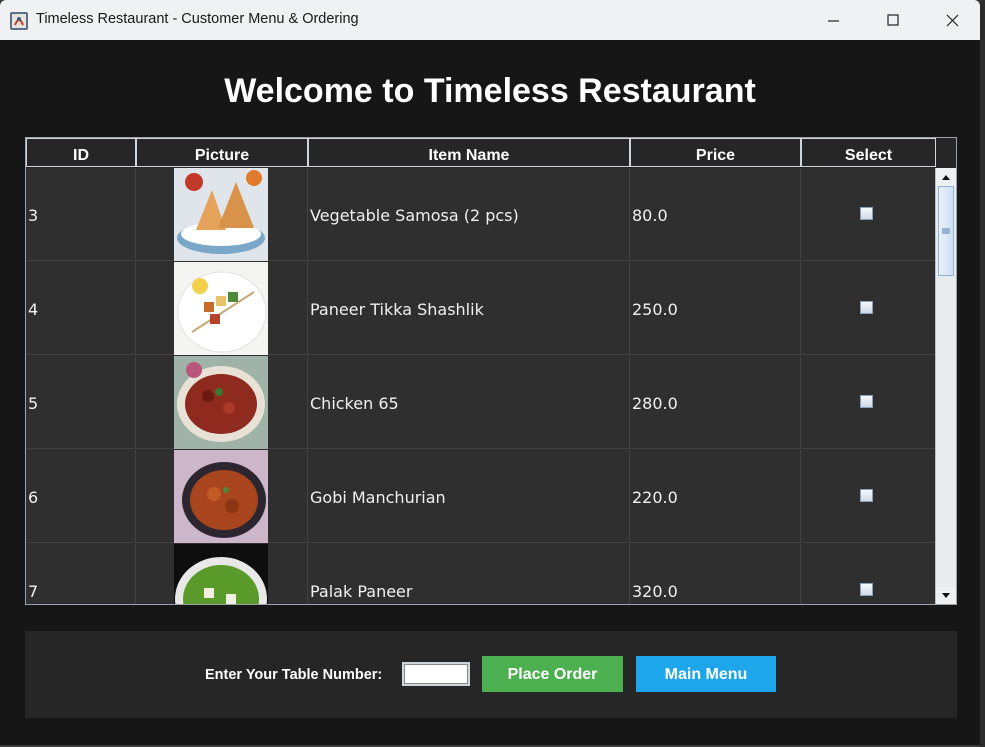 Image resolution: width=985 pixels, height=747 pixels. Describe the element at coordinates (706, 674) in the screenshot. I see `main-menu-button: Main Menu` at that location.